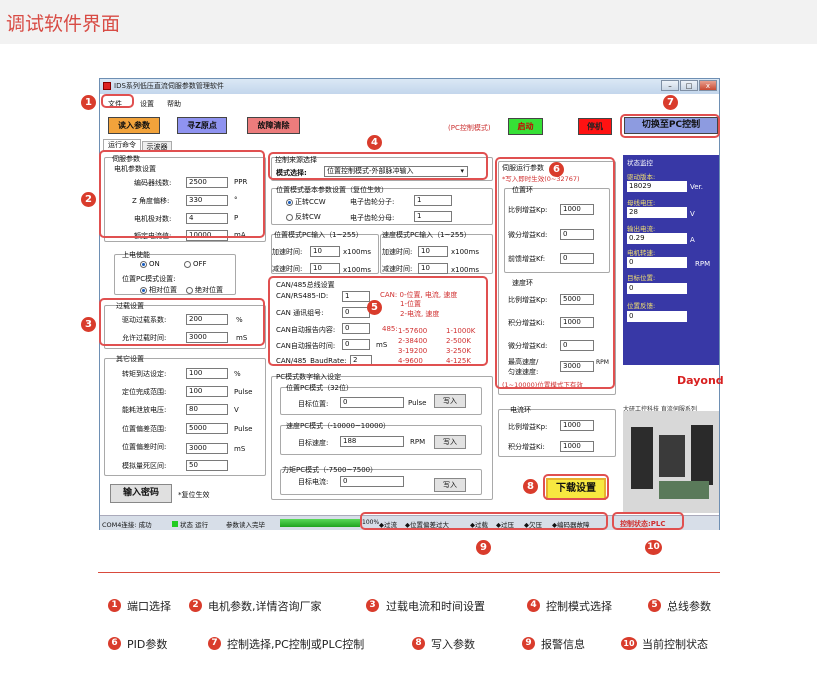 The height and width of the screenshot is (689, 817). Describe the element at coordinates (525, 126) in the screenshot. I see `start-button: 启动` at that location.